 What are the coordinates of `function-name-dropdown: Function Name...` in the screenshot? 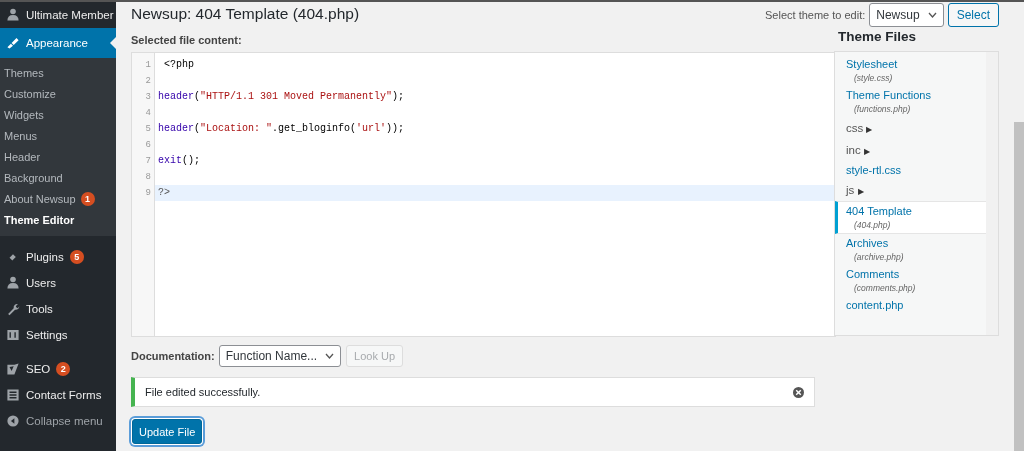 It's located at (280, 356).